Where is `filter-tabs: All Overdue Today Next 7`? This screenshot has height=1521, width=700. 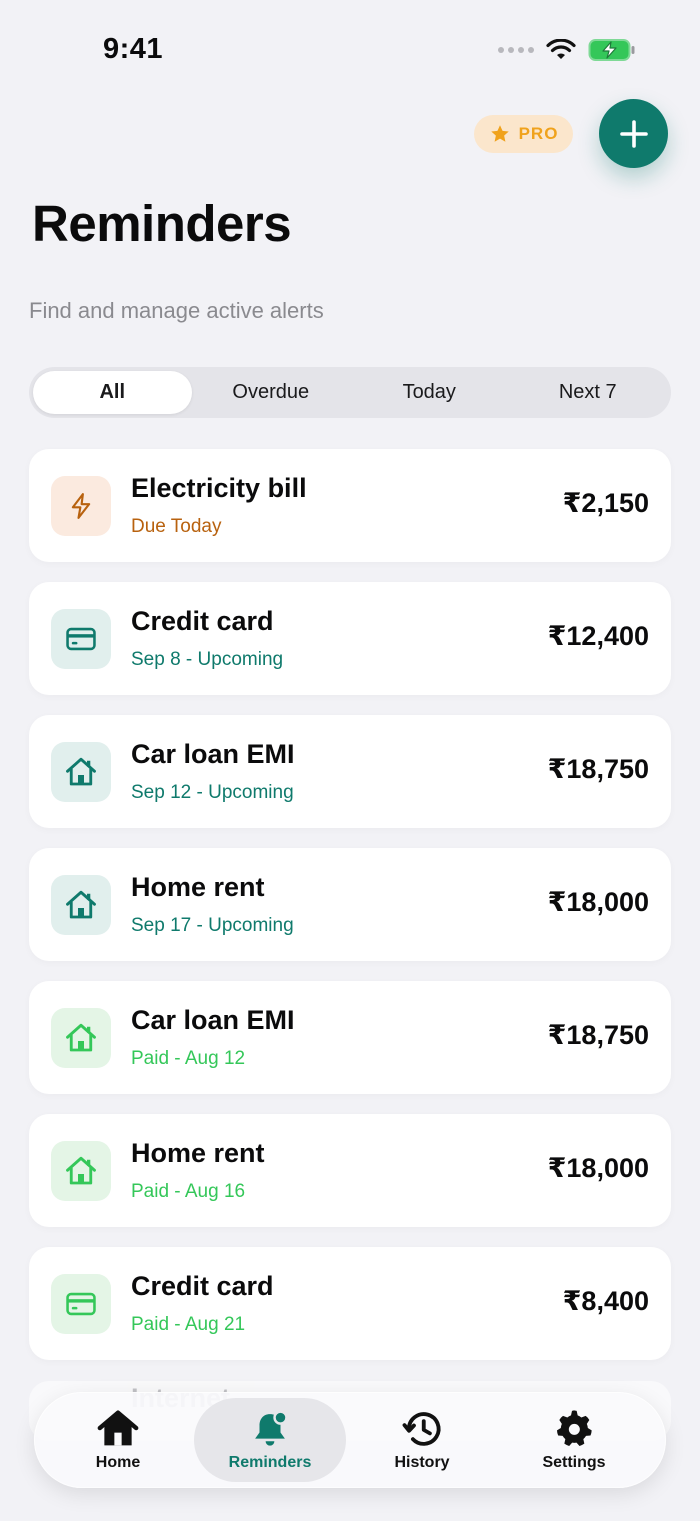 filter-tabs: All Overdue Today Next 7 is located at coordinates (350, 392).